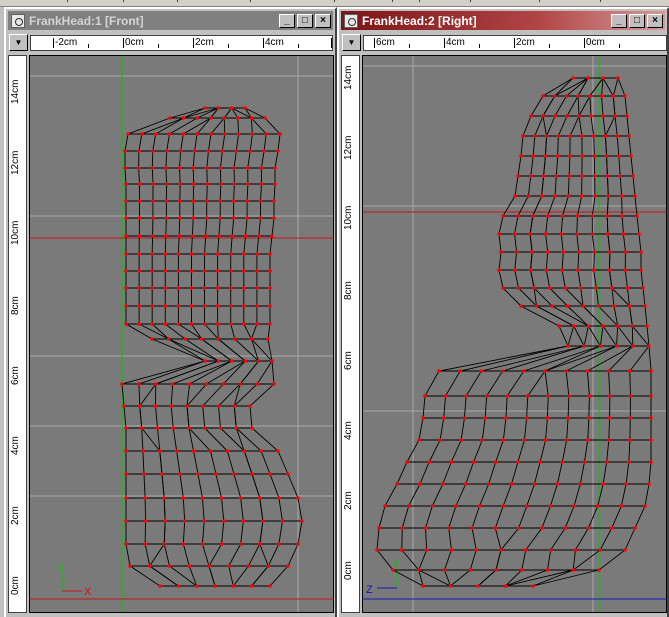  Describe the element at coordinates (74, 580) in the screenshot. I see `axis-gizmo: Y X` at that location.